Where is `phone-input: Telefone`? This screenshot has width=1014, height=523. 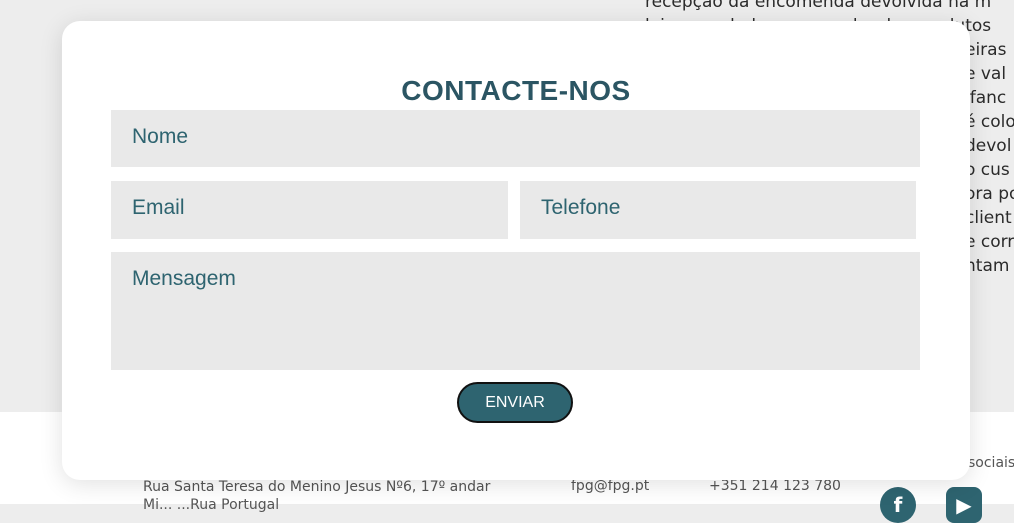
phone-input: Telefone is located at coordinates (718, 210).